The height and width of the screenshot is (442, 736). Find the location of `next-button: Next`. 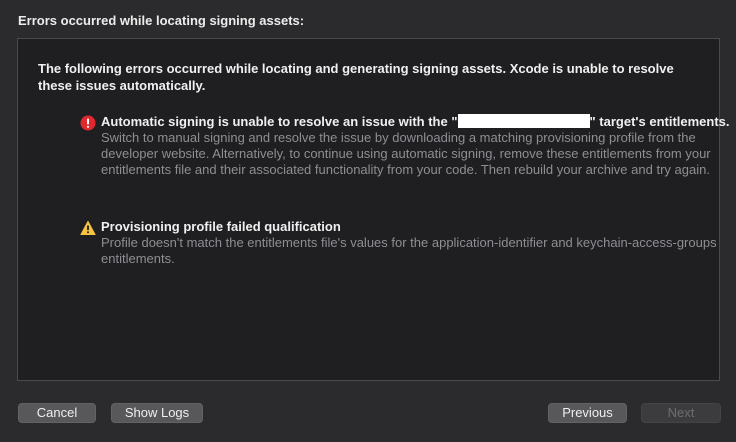

next-button: Next is located at coordinates (681, 413).